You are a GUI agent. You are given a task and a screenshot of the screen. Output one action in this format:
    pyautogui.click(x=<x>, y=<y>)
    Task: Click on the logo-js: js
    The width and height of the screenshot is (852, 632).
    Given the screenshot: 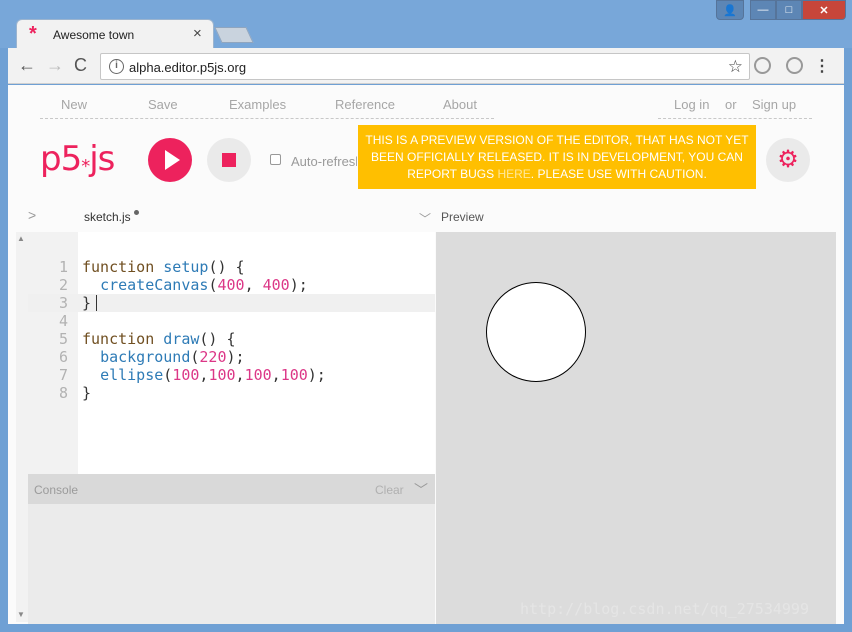 What is the action you would take?
    pyautogui.click(x=102, y=159)
    